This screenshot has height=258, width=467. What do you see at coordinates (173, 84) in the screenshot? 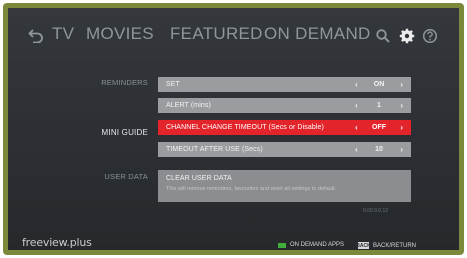
I see `setting-label: SET` at bounding box center [173, 84].